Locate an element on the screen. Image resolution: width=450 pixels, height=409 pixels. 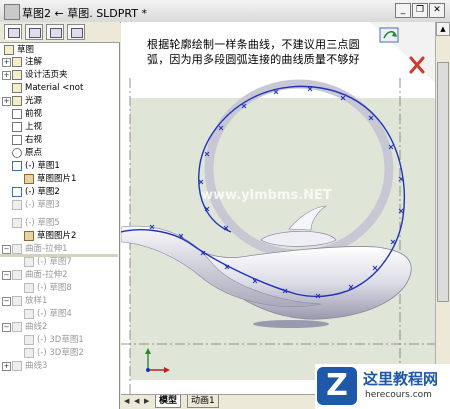
tree-item-annotations: 注解 is located at coordinates (27, 62).